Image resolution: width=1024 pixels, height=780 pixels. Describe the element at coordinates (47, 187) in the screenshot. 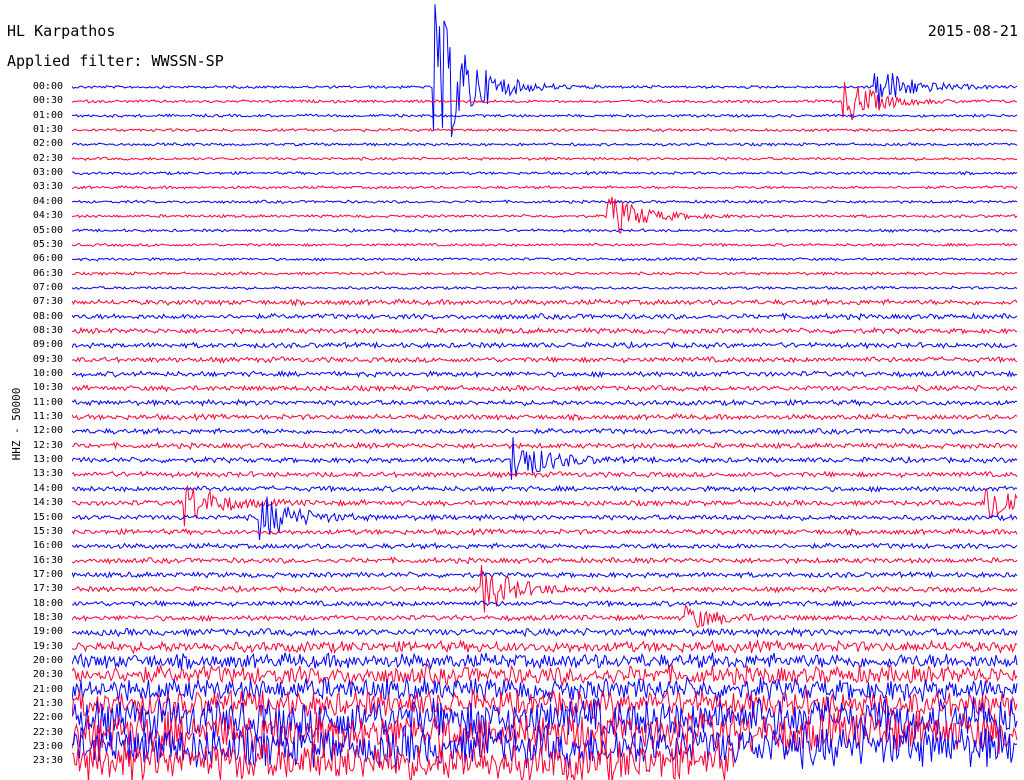

I see `time-label: 03:30` at that location.